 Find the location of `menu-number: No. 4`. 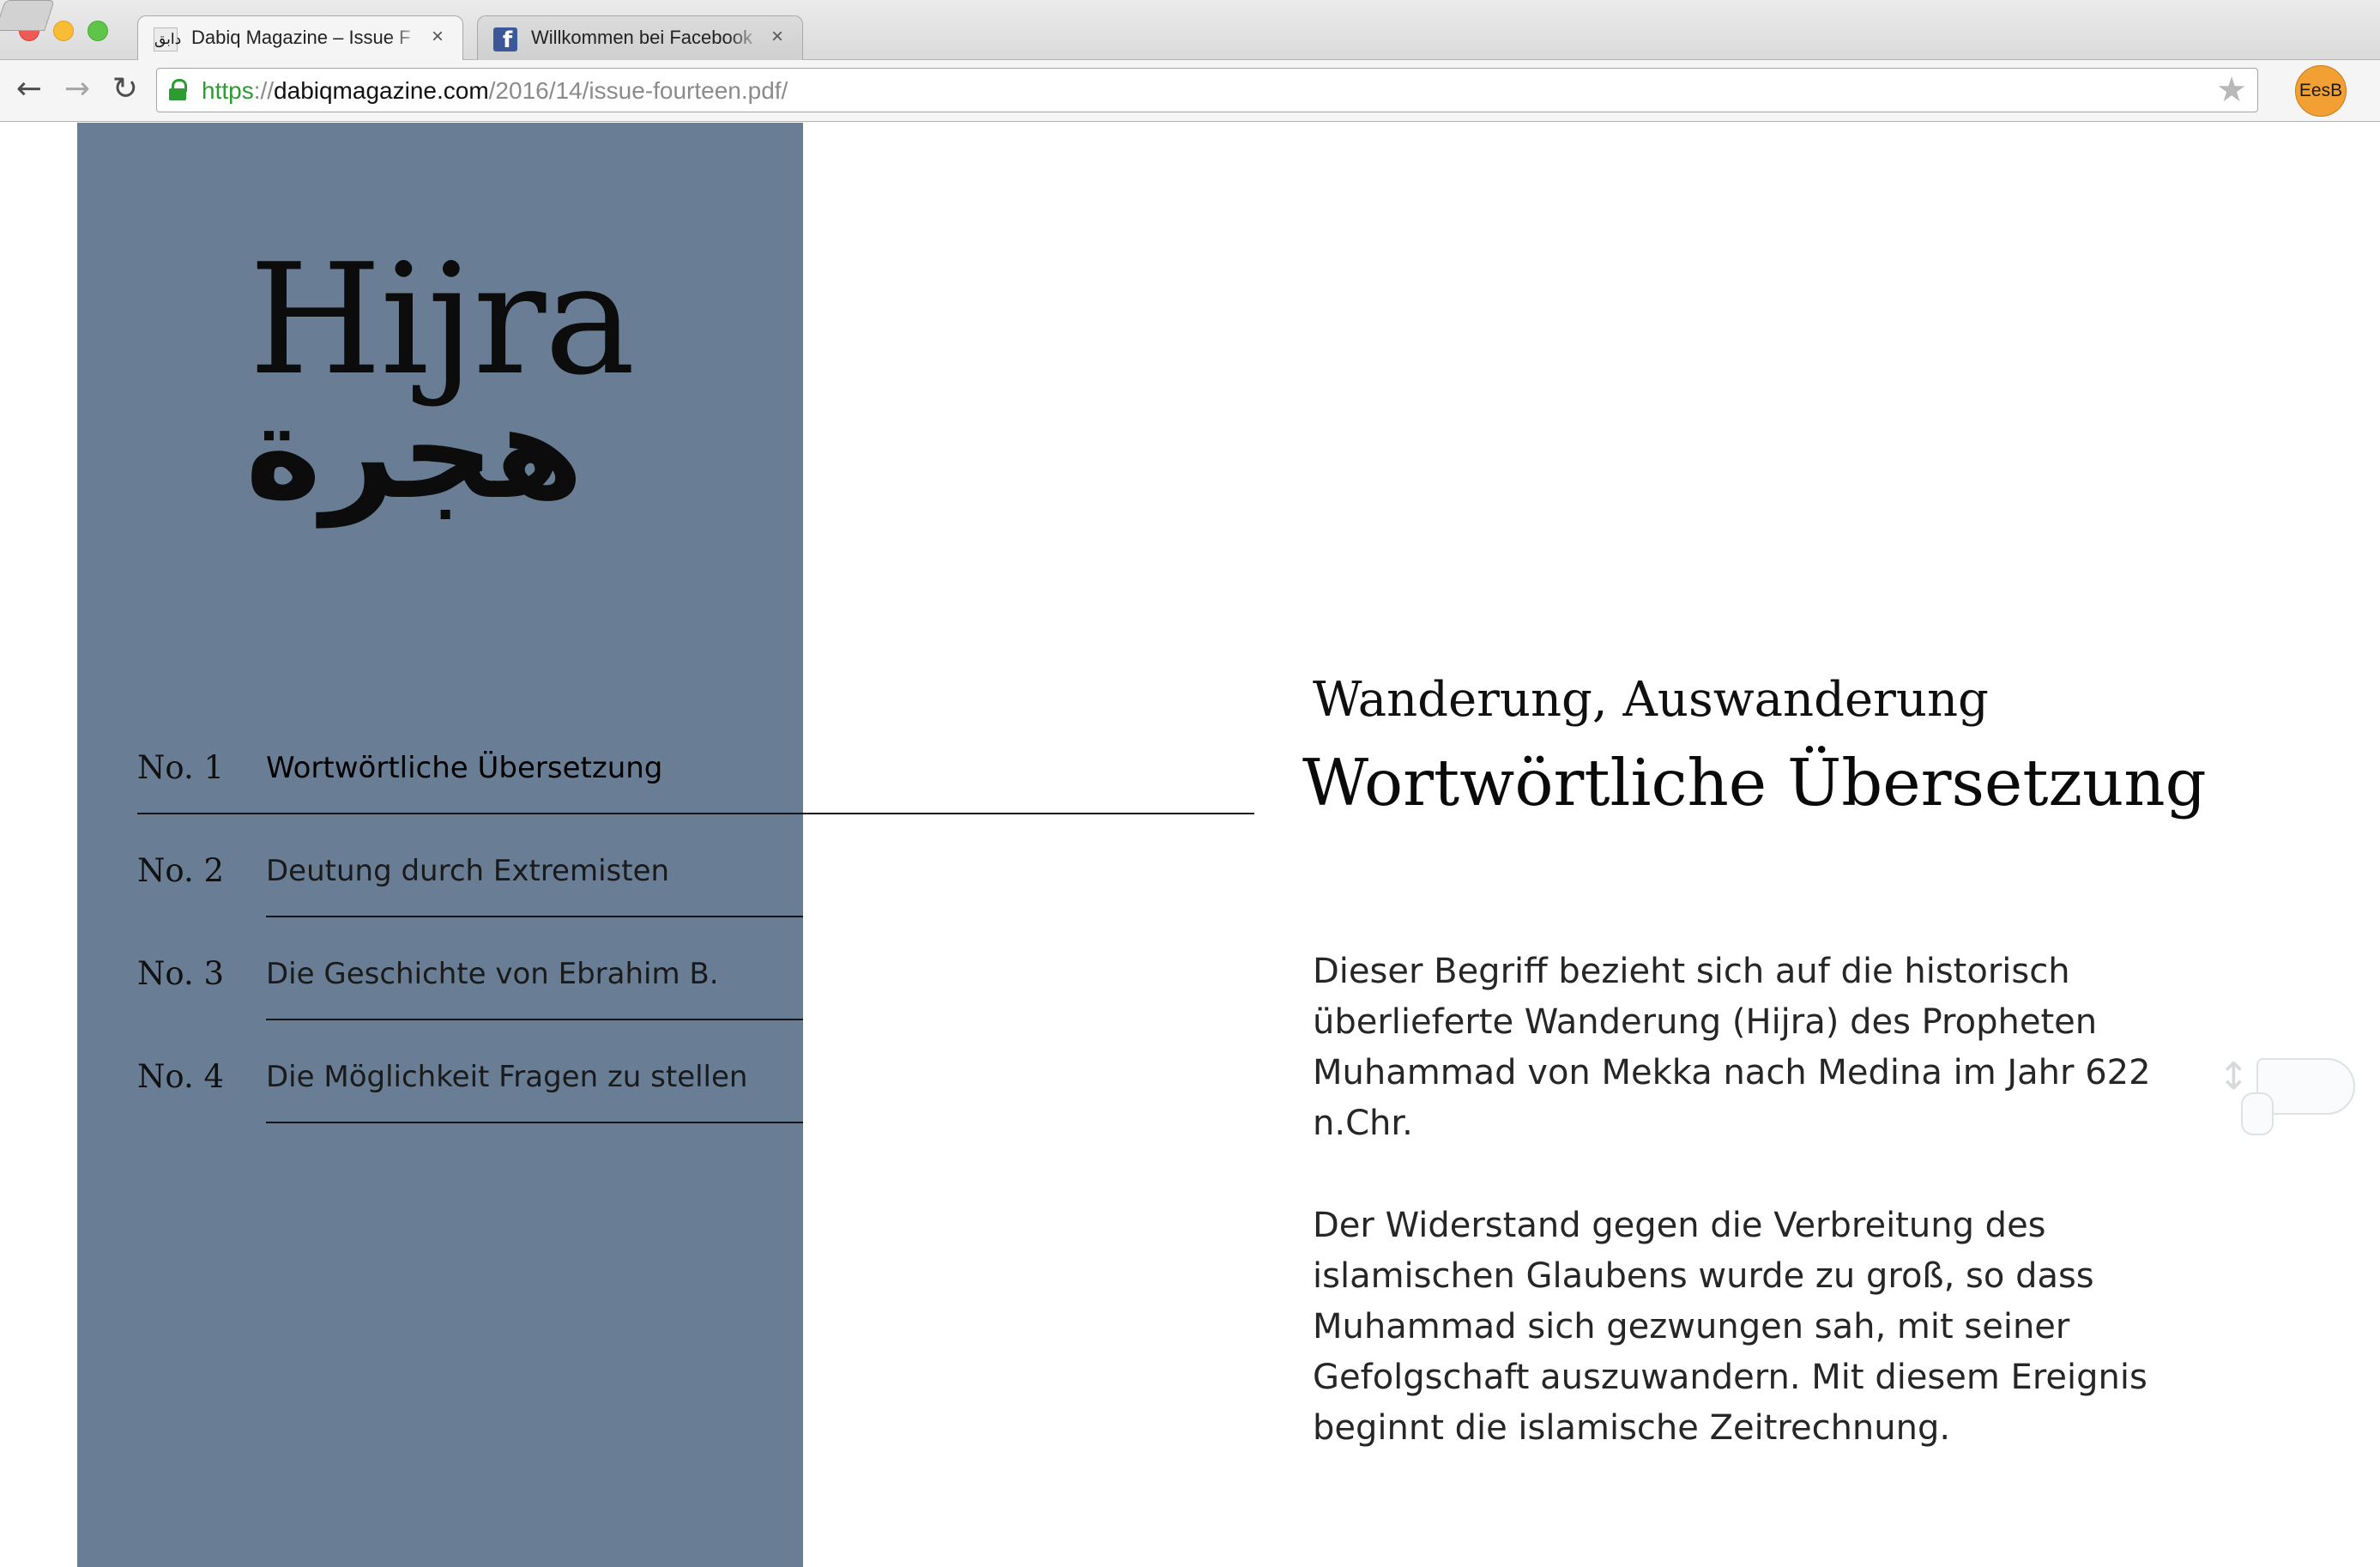

menu-number: No. 4 is located at coordinates (181, 1076).